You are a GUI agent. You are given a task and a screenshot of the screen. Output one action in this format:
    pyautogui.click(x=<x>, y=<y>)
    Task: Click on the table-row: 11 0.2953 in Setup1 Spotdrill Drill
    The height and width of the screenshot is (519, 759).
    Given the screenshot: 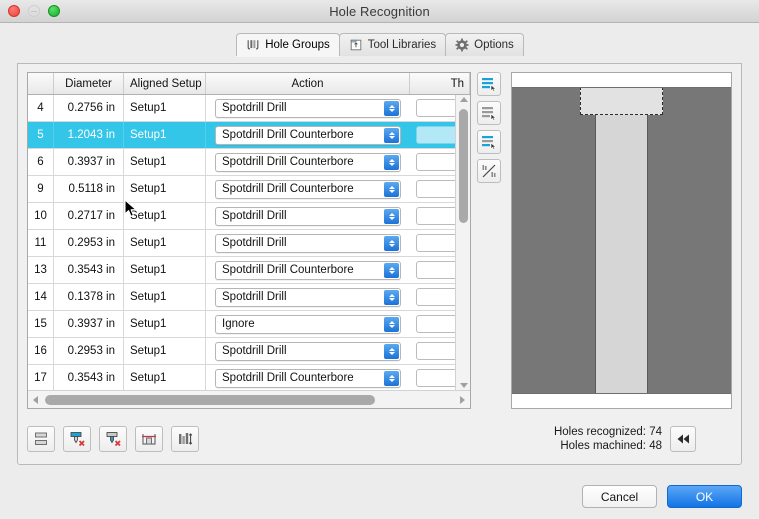 What is the action you would take?
    pyautogui.click(x=249, y=243)
    